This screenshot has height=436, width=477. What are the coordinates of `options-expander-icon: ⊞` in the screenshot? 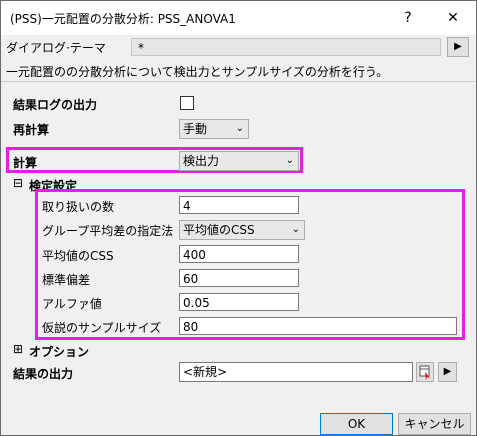 It's located at (18, 349).